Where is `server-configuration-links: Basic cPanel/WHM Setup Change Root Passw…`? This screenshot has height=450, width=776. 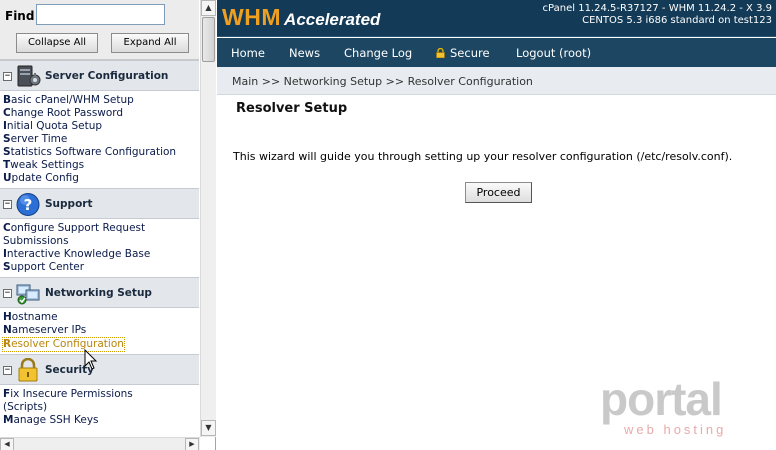
server-configuration-links: Basic cPanel/WHM Setup Change Root Passw… is located at coordinates (99, 139).